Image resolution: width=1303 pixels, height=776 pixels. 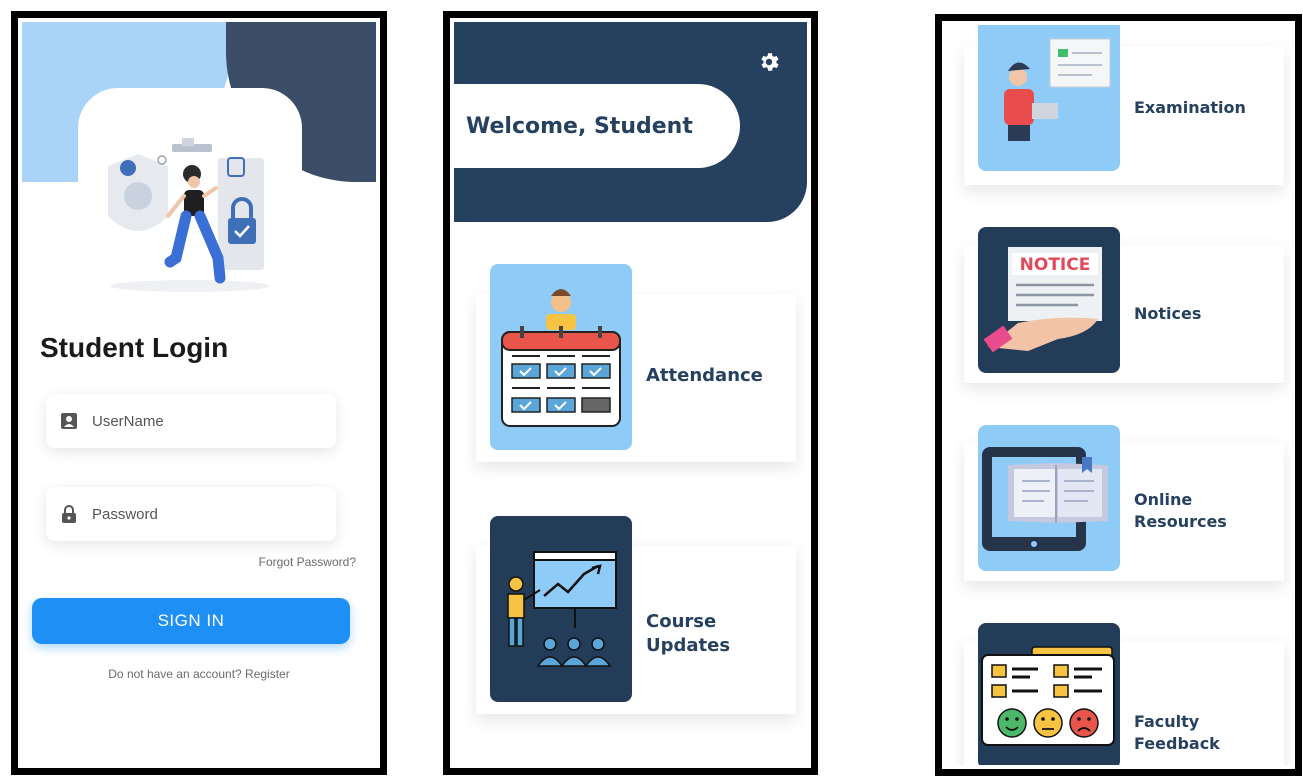 What do you see at coordinates (307, 562) in the screenshot?
I see `forgot-password-link: Forgot Password?` at bounding box center [307, 562].